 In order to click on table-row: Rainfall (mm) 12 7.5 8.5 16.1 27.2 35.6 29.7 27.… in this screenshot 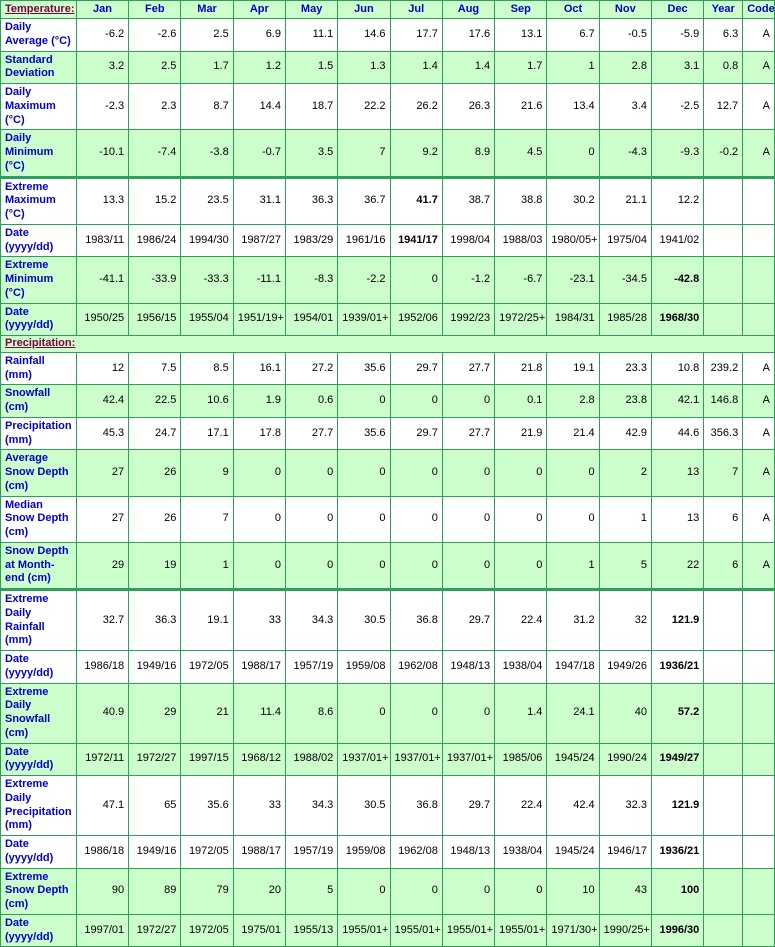, I will do `click(387, 368)`.